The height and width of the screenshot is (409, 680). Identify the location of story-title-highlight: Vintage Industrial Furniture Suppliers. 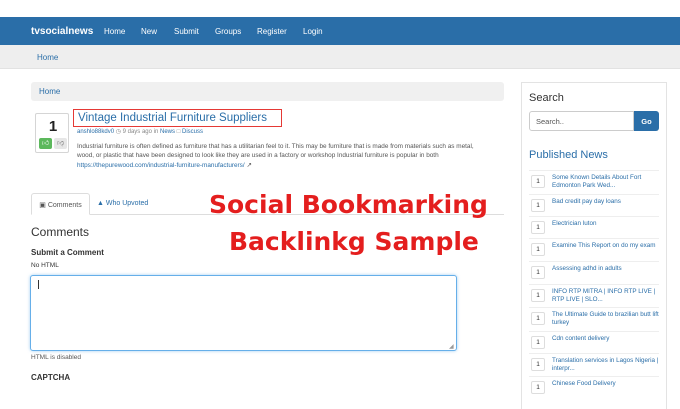
(177, 118).